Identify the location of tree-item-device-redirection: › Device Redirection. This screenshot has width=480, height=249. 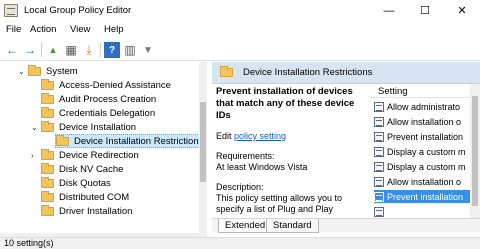
(85, 155).